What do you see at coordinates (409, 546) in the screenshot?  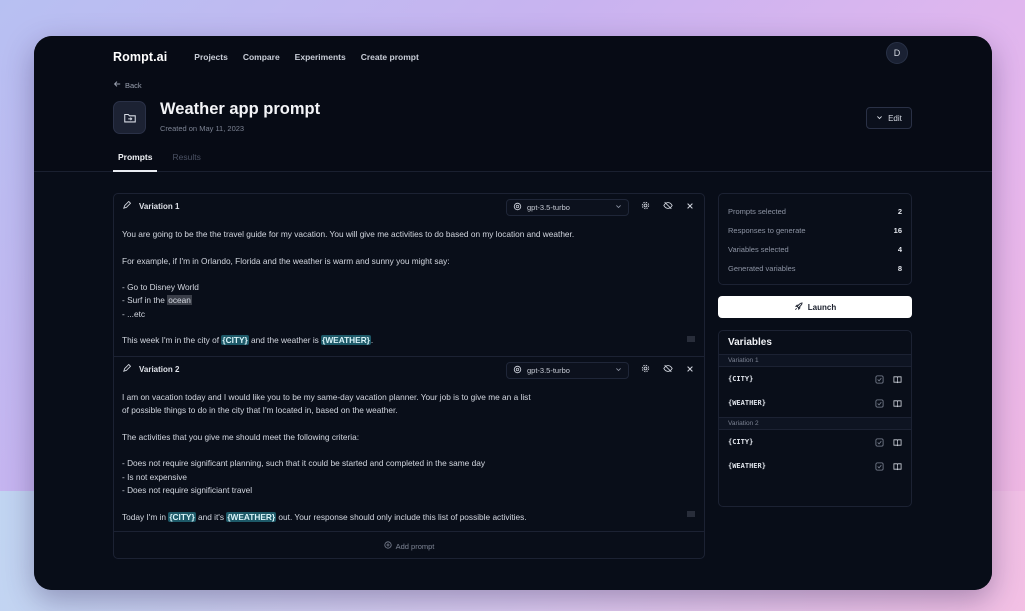 I see `add-prompt-button: Add prompt` at bounding box center [409, 546].